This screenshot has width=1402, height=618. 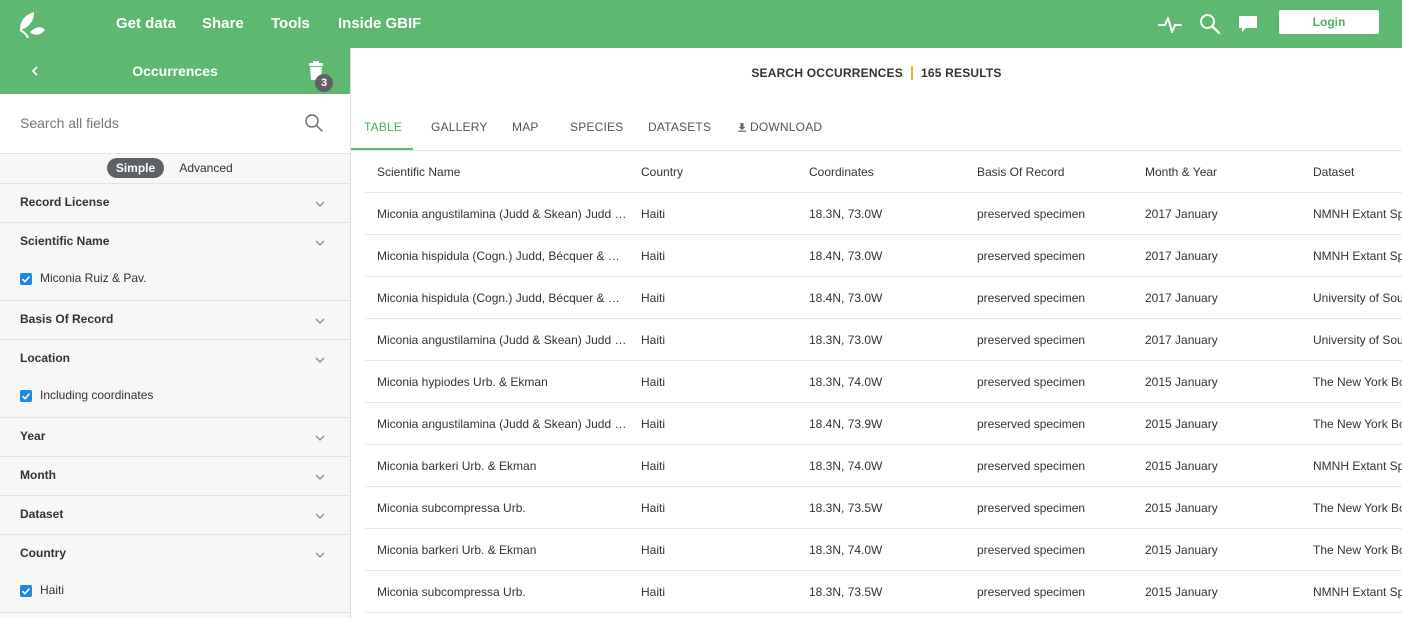 What do you see at coordinates (459, 127) in the screenshot?
I see `tab-gallery: GALLERY` at bounding box center [459, 127].